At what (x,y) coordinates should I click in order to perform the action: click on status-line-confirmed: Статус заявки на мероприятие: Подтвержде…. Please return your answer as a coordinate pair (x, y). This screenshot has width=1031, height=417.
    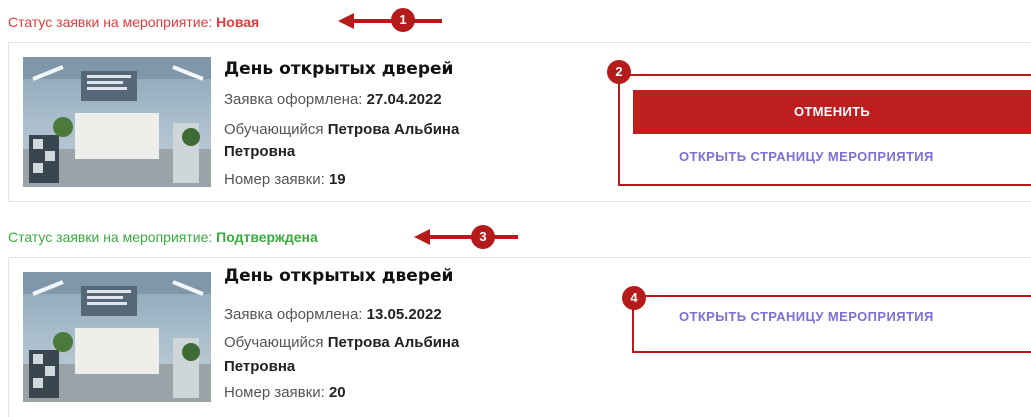
    Looking at the image, I should click on (163, 237).